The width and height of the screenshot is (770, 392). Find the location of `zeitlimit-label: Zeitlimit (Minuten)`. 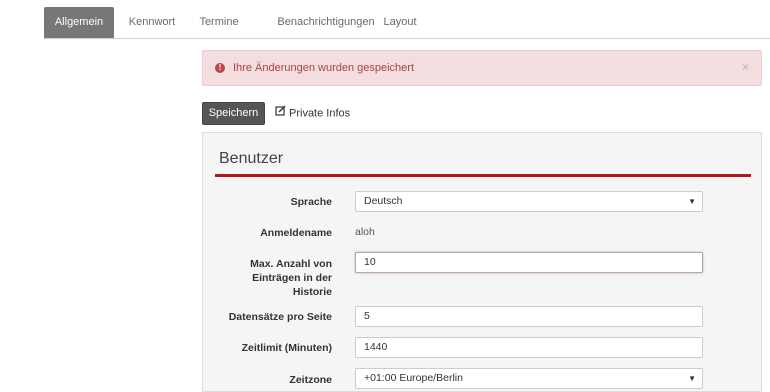

zeitlimit-label: Zeitlimit (Minuten) is located at coordinates (286, 348).